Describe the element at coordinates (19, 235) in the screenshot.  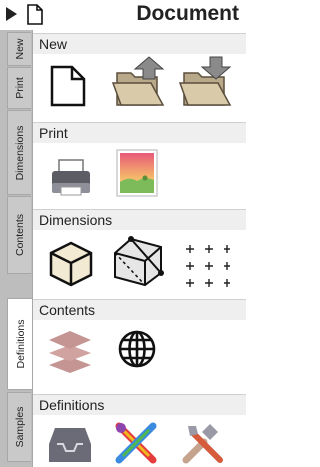
I see `tab-contents: Contents` at that location.